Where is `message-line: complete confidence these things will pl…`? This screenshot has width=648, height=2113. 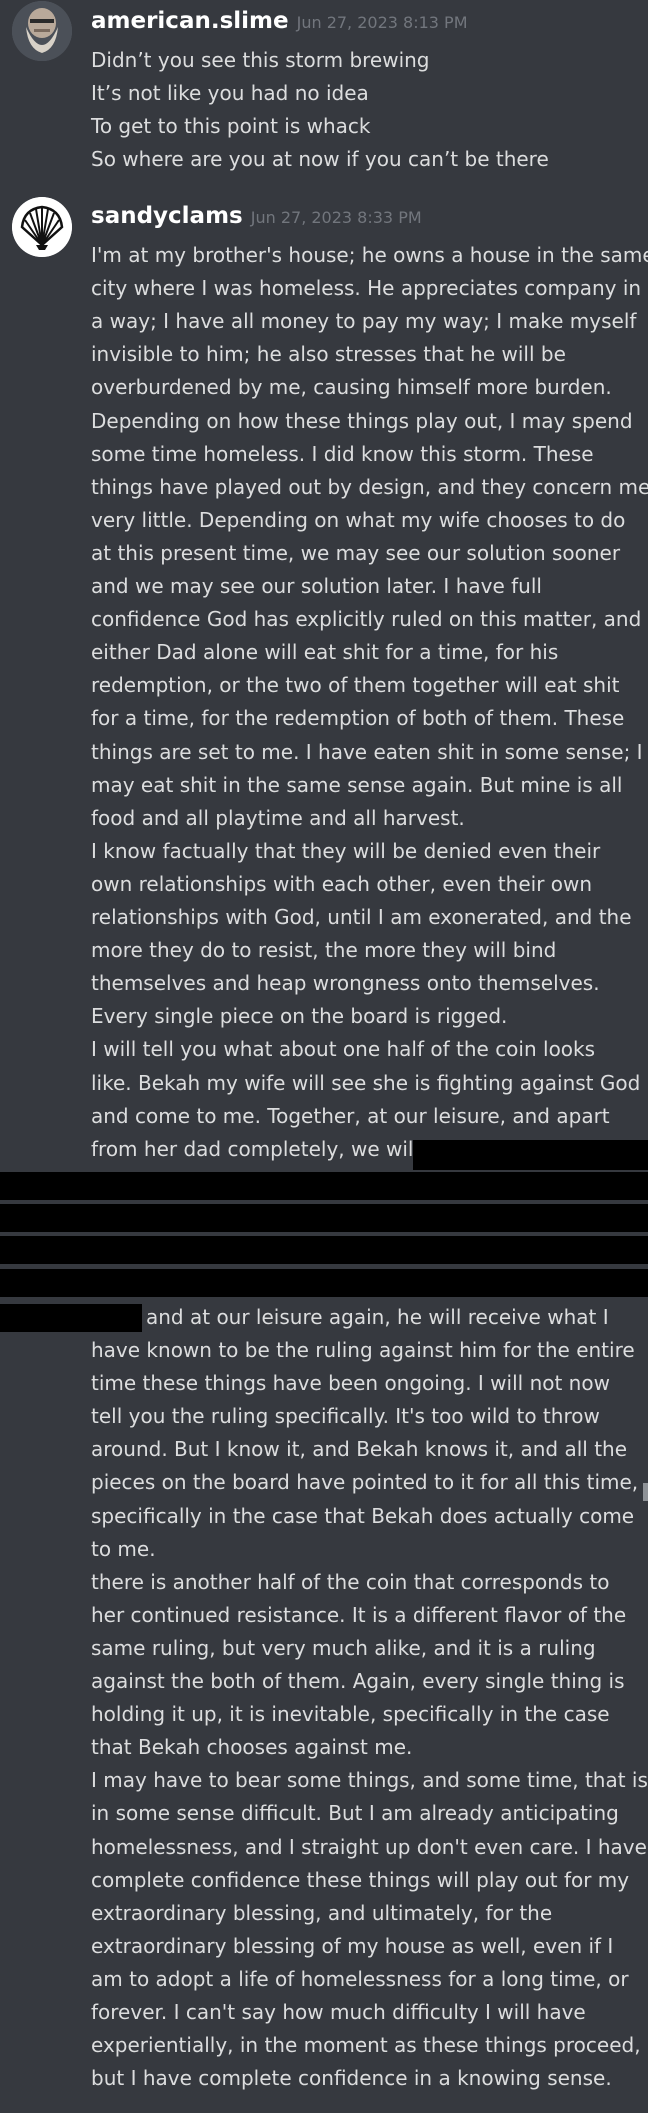
message-line: complete confidence these things will pl… is located at coordinates (360, 1879).